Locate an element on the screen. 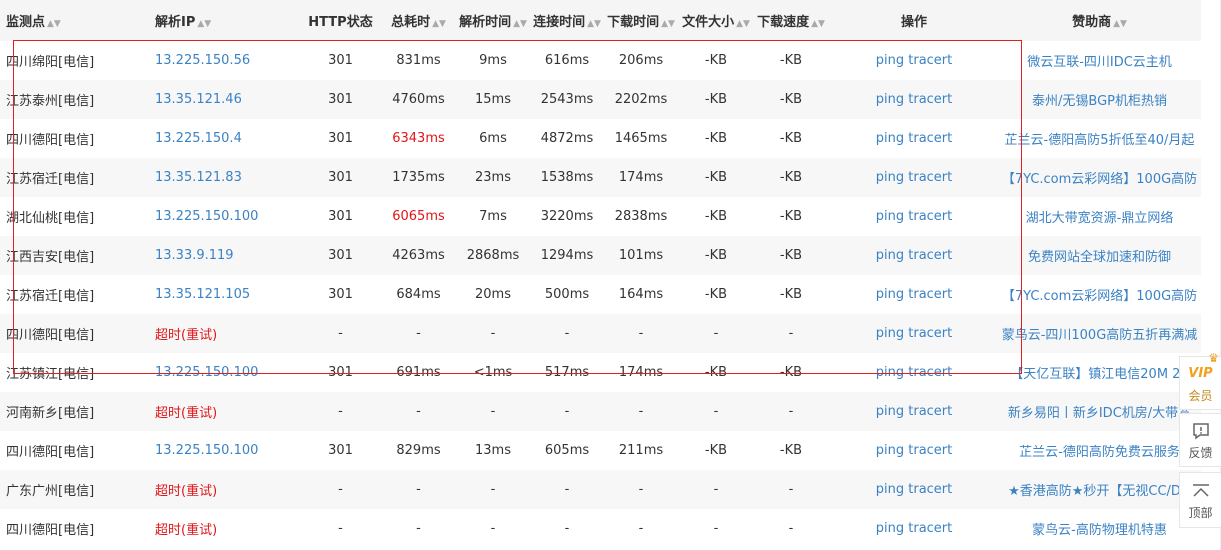  sponsor-link: 湖北大带宽资源-鼎立网络 is located at coordinates (1100, 216).